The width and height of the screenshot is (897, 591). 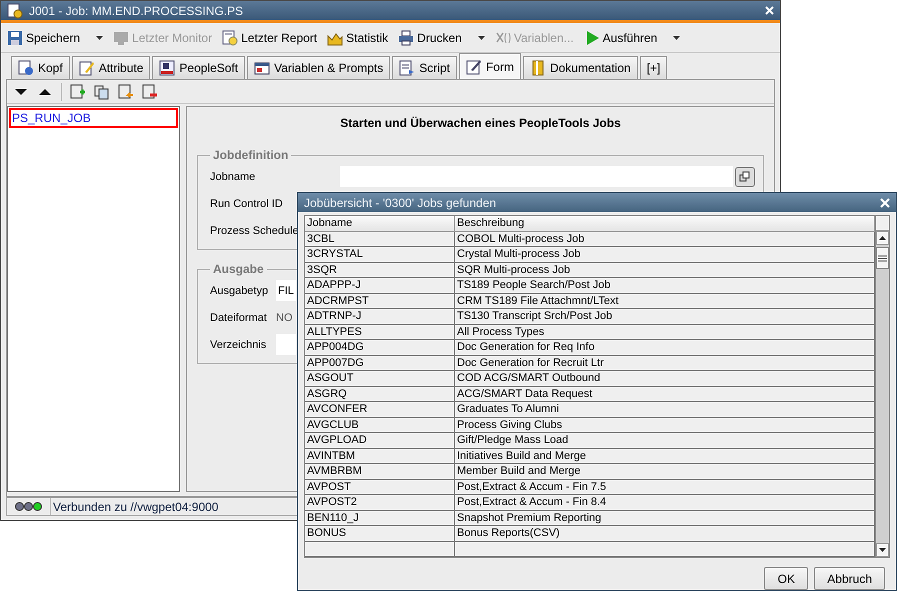 What do you see at coordinates (665, 456) in the screenshot?
I see `table-cell: Initiatives Build and Merge` at bounding box center [665, 456].